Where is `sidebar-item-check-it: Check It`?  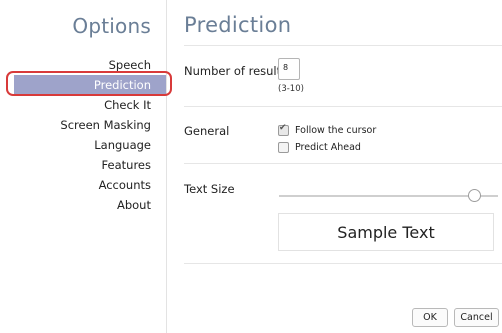 sidebar-item-check-it: Check It is located at coordinates (83, 105).